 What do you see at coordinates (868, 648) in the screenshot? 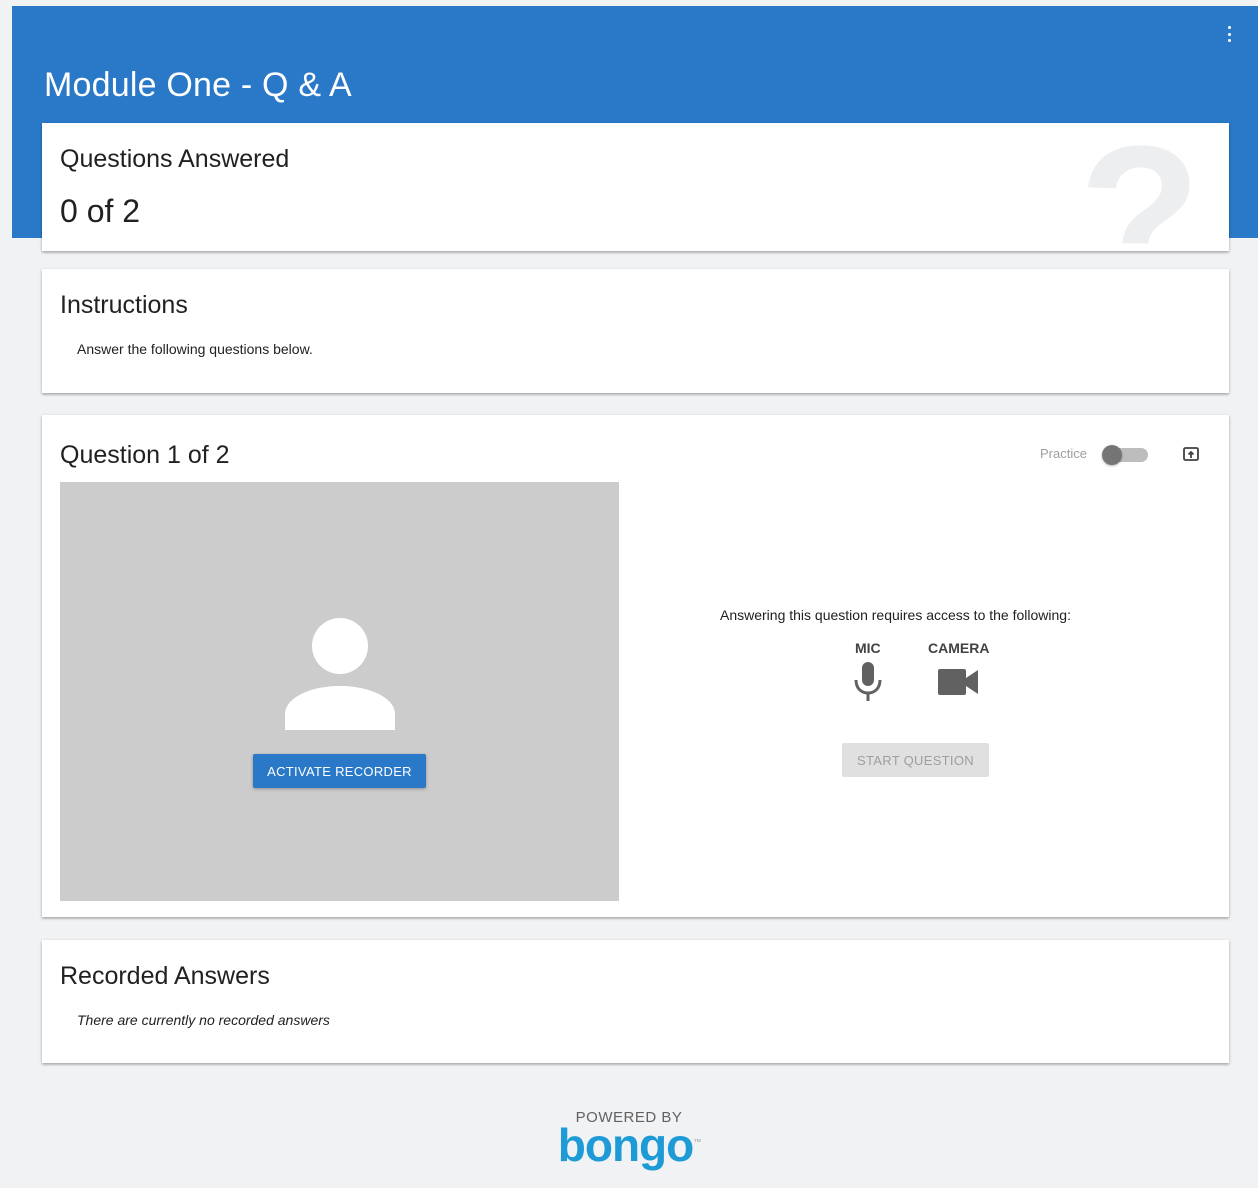
I see `mic-label: MIC` at bounding box center [868, 648].